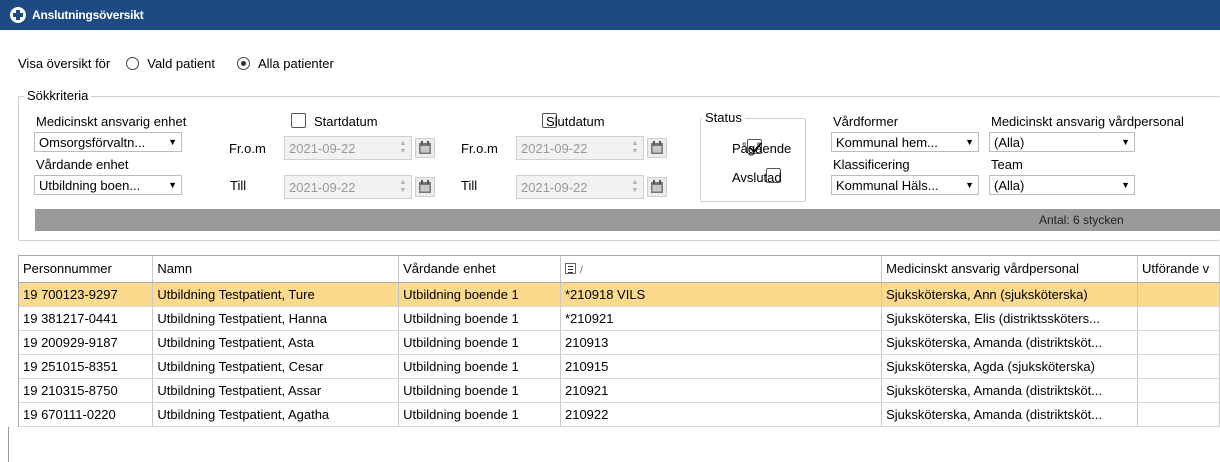 The width and height of the screenshot is (1220, 462). Describe the element at coordinates (1062, 142) in the screenshot. I see `med-staff-select: (Alla) ▼` at that location.